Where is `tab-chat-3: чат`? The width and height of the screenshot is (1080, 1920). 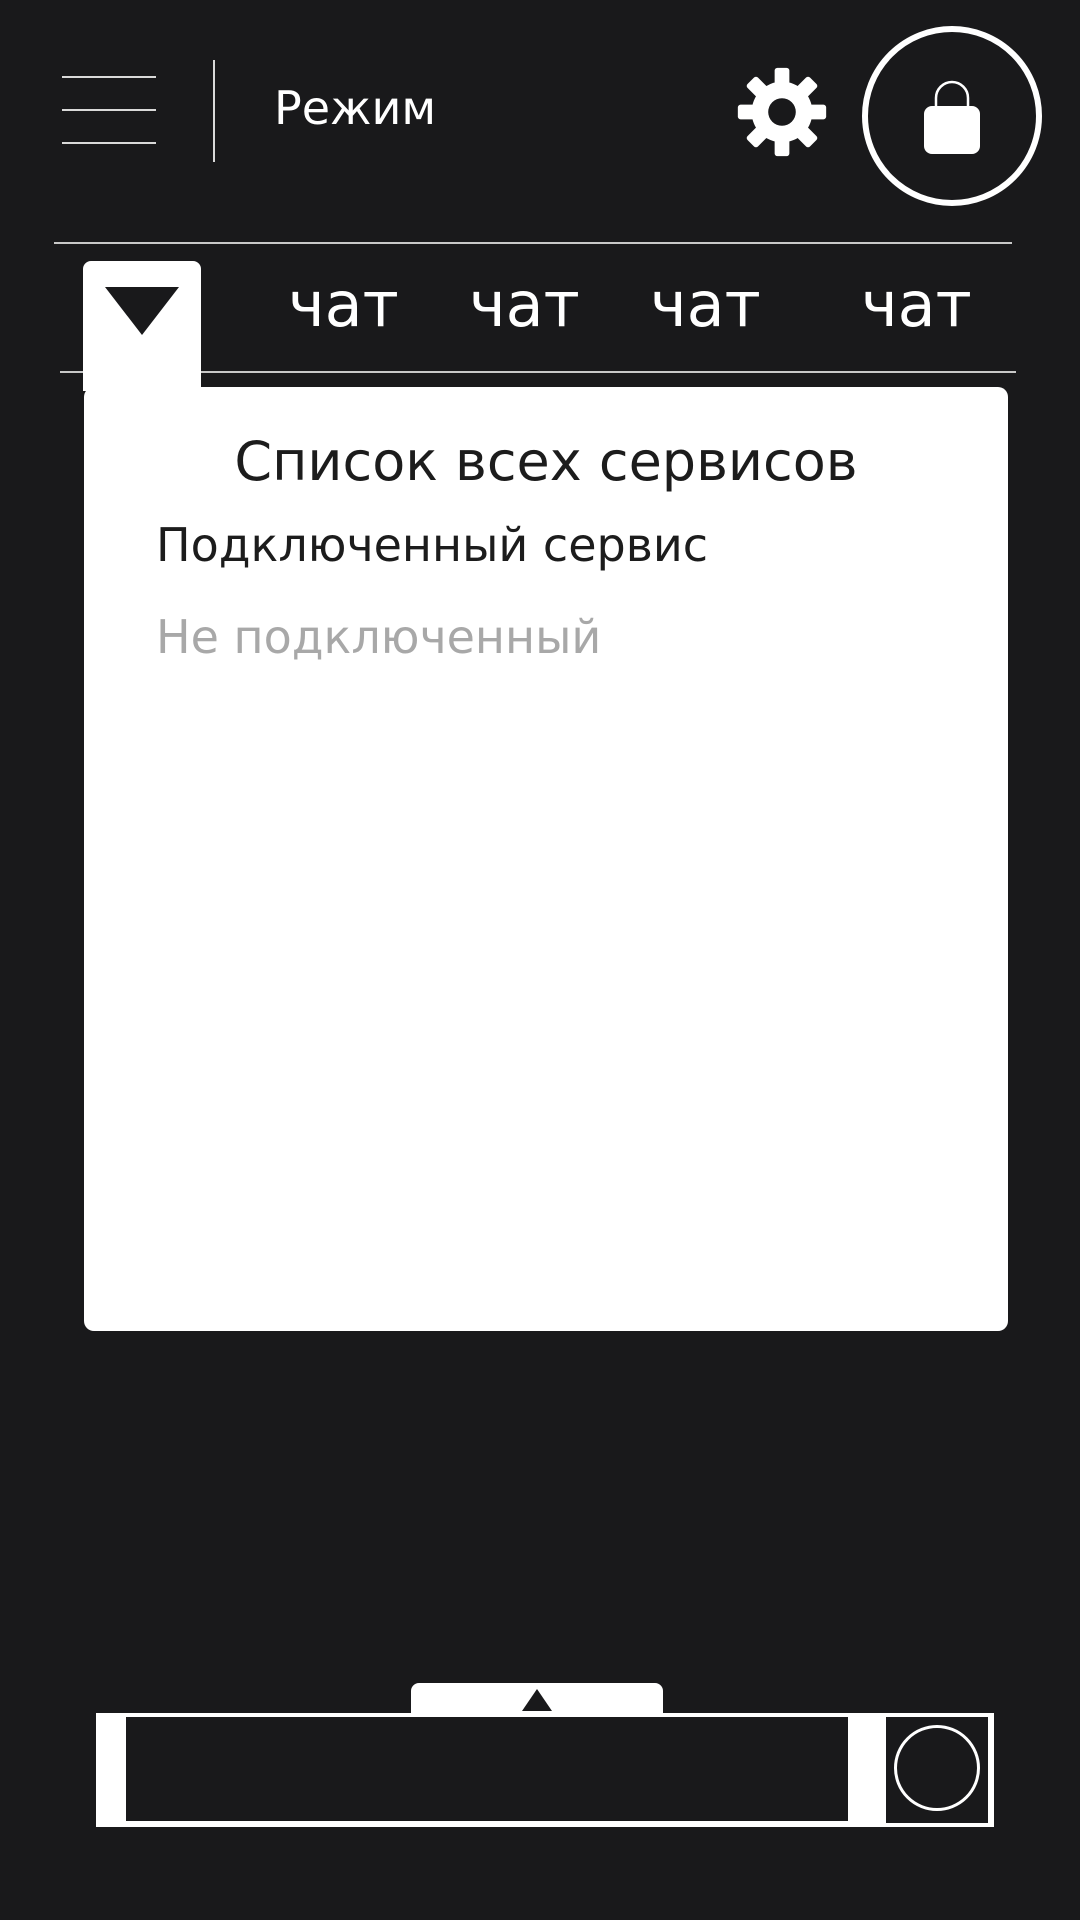 tab-chat-3: чат is located at coordinates (705, 305).